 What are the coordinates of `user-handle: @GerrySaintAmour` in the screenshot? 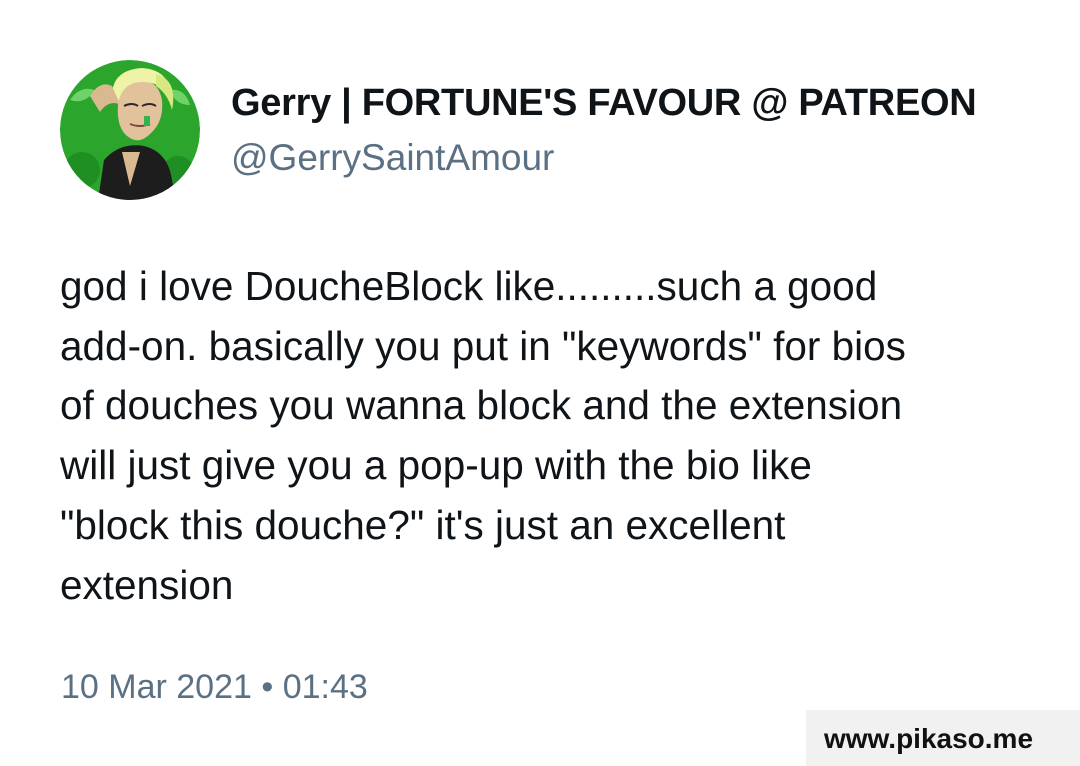 It's located at (392, 158).